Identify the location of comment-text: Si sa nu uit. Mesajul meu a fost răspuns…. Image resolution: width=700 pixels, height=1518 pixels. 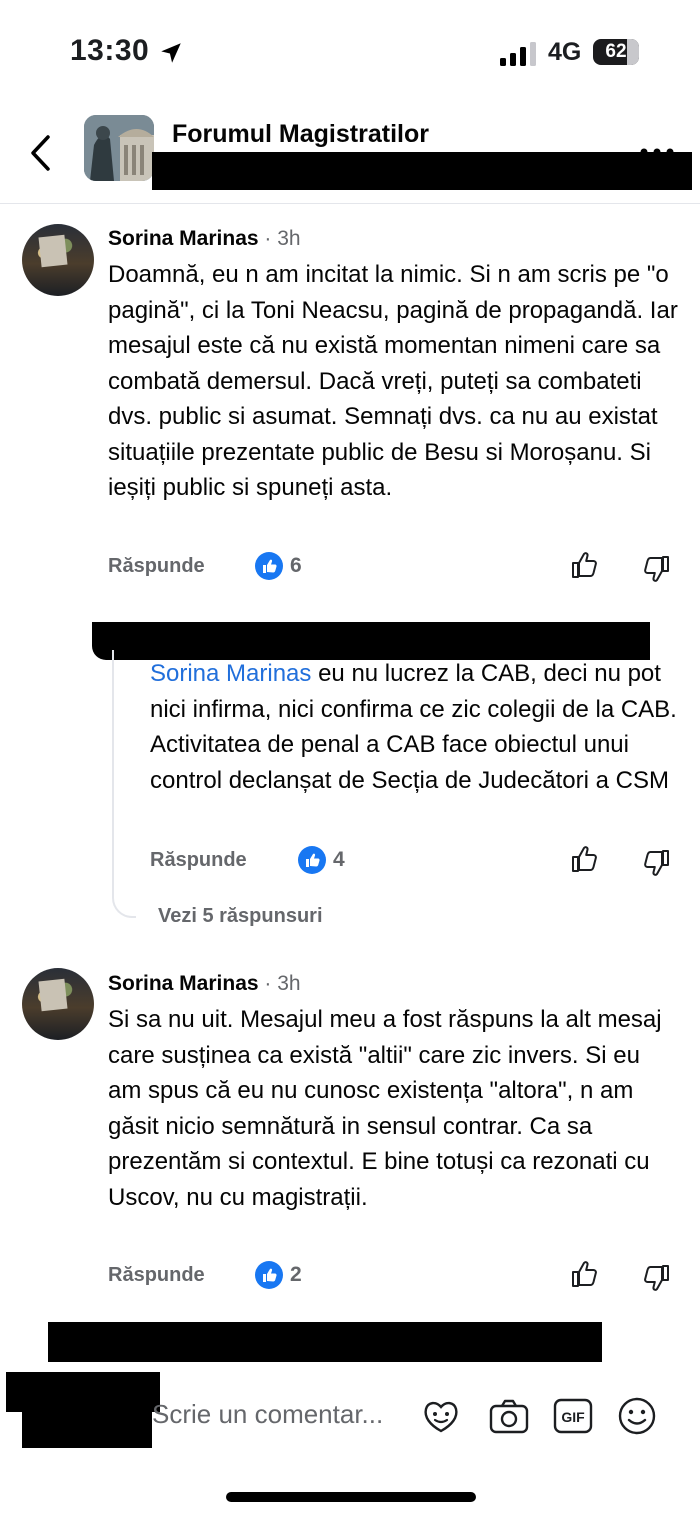
(385, 1108).